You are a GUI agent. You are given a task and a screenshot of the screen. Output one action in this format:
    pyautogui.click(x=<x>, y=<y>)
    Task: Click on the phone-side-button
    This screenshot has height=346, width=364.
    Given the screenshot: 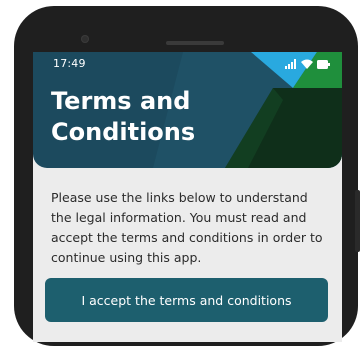 What is the action you would take?
    pyautogui.click(x=357, y=221)
    